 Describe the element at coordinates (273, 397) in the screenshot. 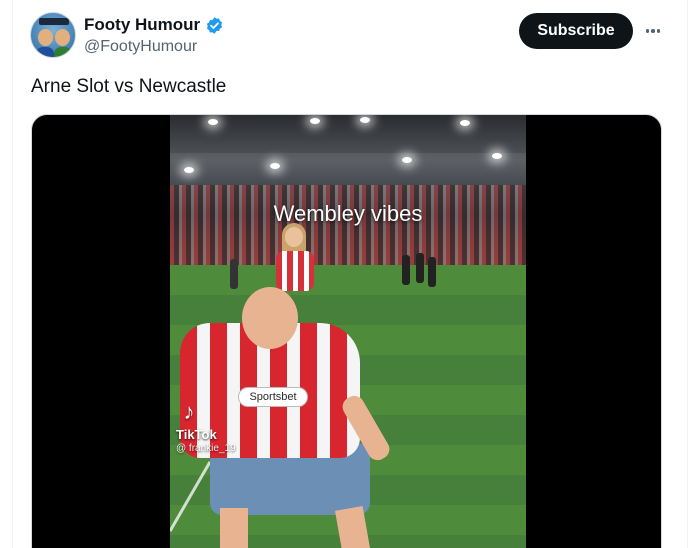

I see `shirt-sponsor: Sportsbet` at that location.